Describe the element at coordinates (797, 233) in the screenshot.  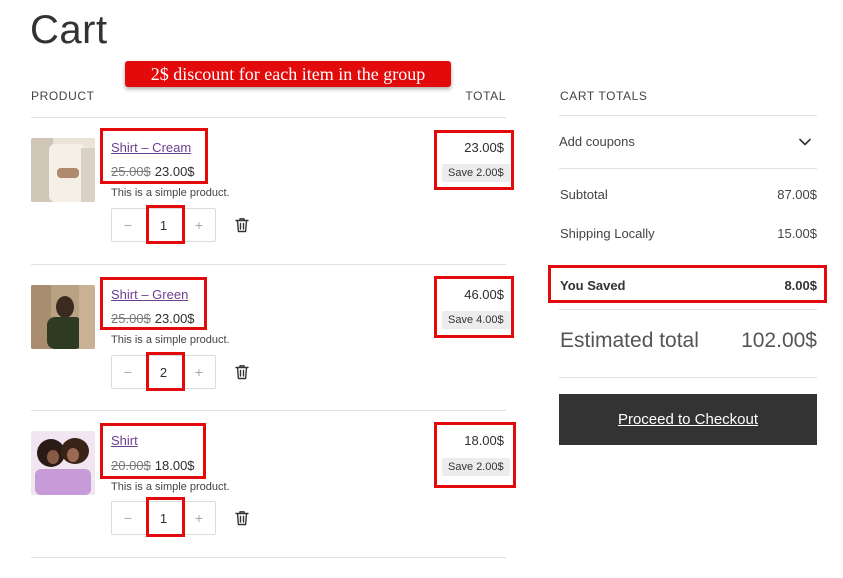
I see `shipping-value: 15.00$` at that location.